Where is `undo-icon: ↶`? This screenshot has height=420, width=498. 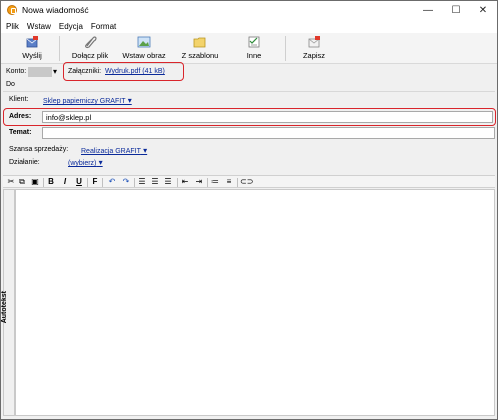 undo-icon: ↶ is located at coordinates (112, 182).